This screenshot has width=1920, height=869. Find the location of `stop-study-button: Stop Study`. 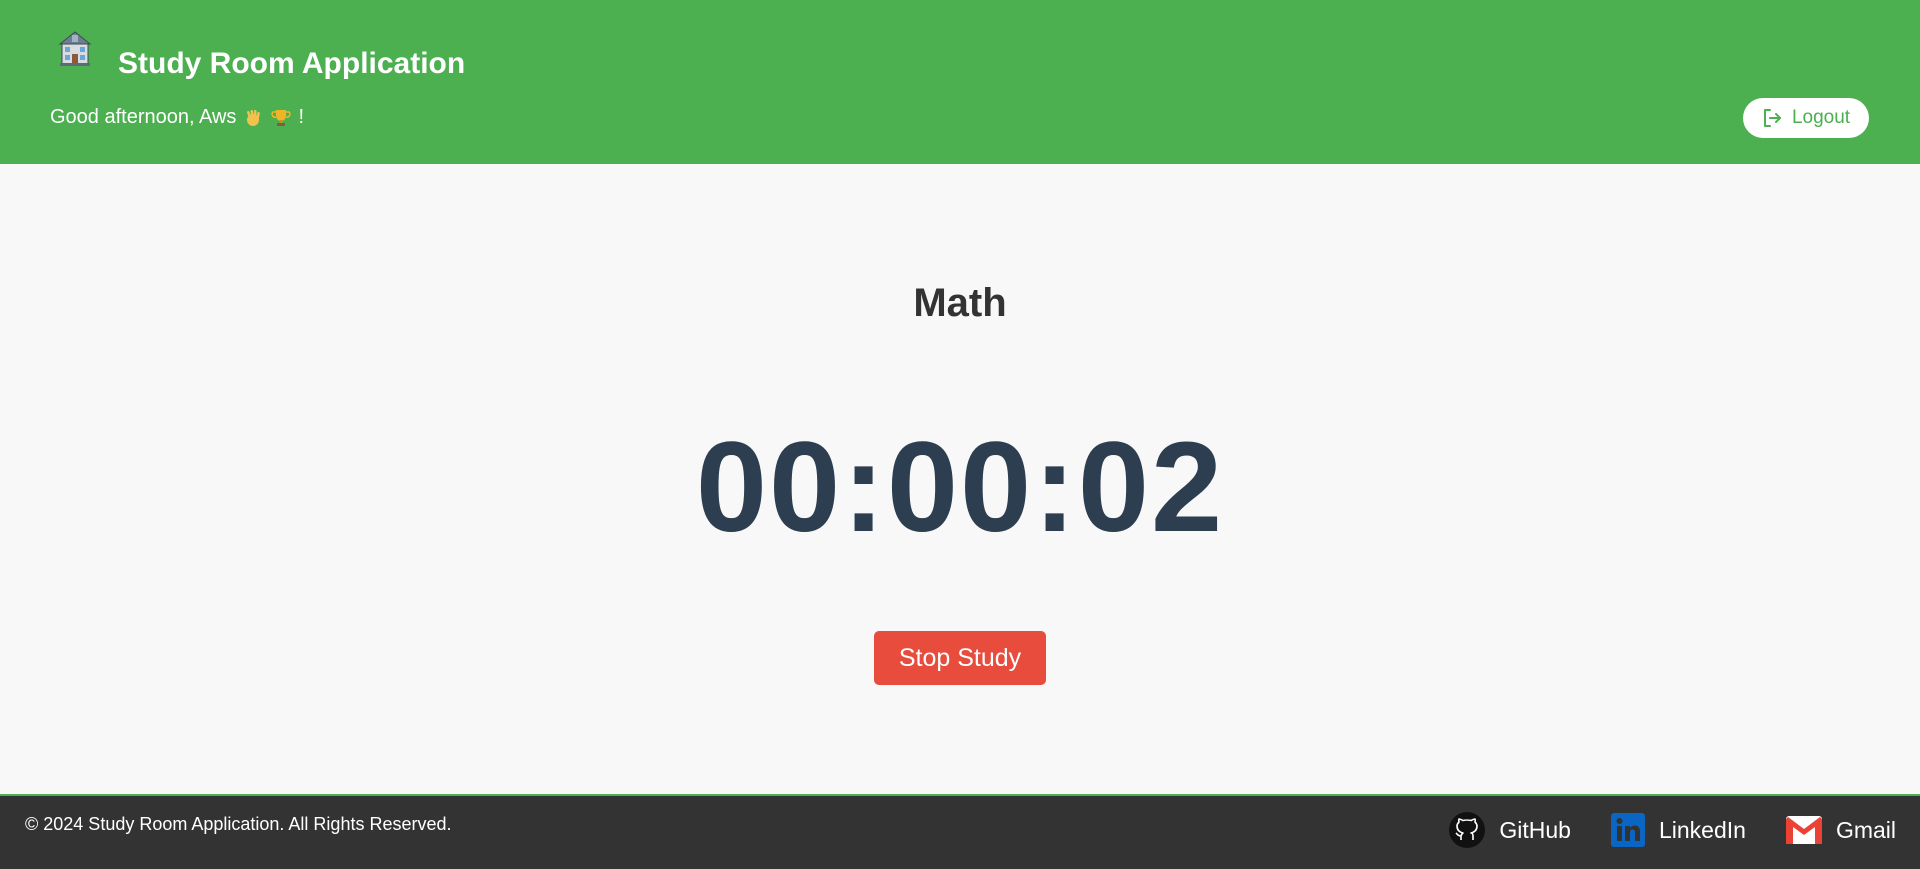

stop-study-button: Stop Study is located at coordinates (960, 658).